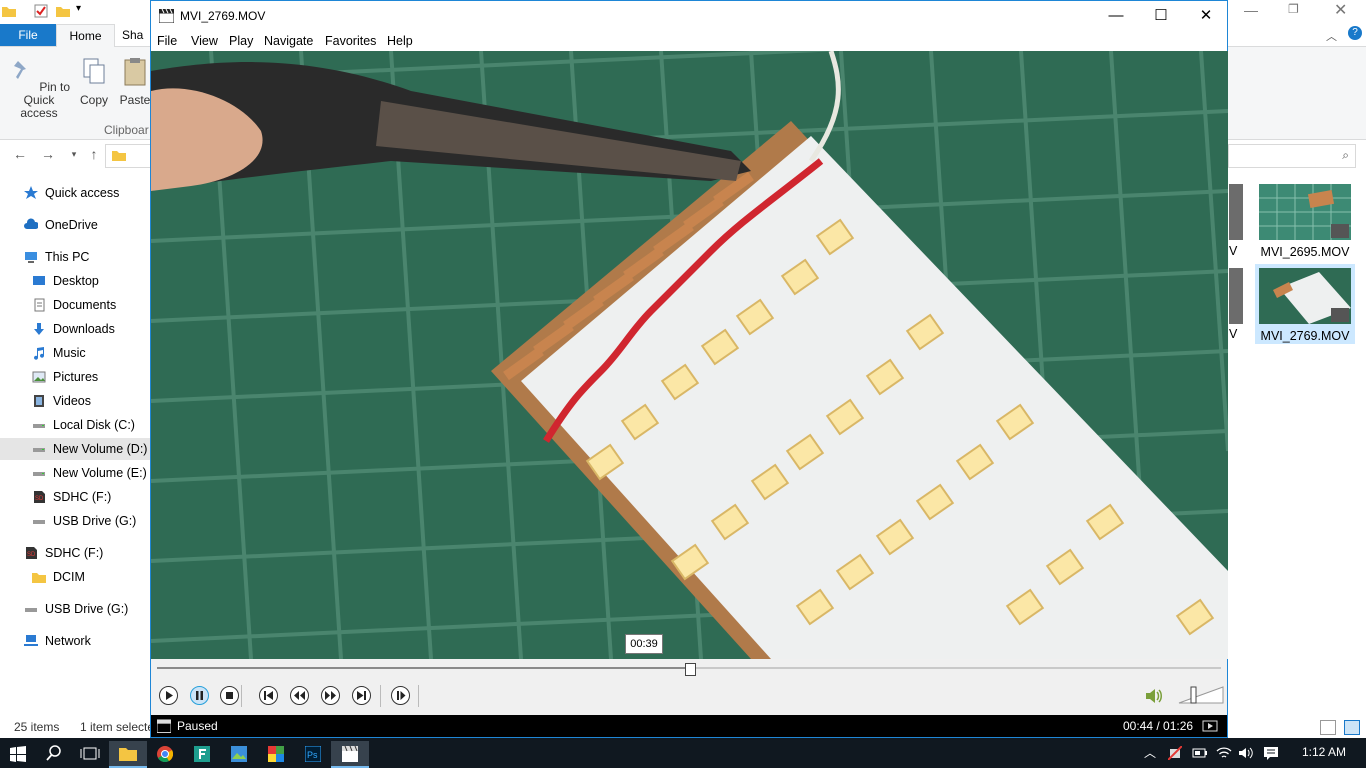  Describe the element at coordinates (74, 154) in the screenshot. I see `recent-dropdown-icon: ▾` at that location.